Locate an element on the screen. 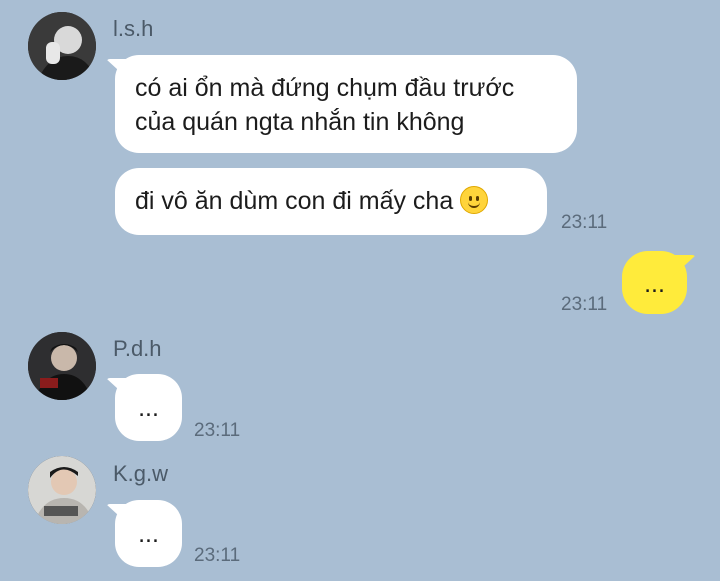  avatar-kgw is located at coordinates (62, 490).